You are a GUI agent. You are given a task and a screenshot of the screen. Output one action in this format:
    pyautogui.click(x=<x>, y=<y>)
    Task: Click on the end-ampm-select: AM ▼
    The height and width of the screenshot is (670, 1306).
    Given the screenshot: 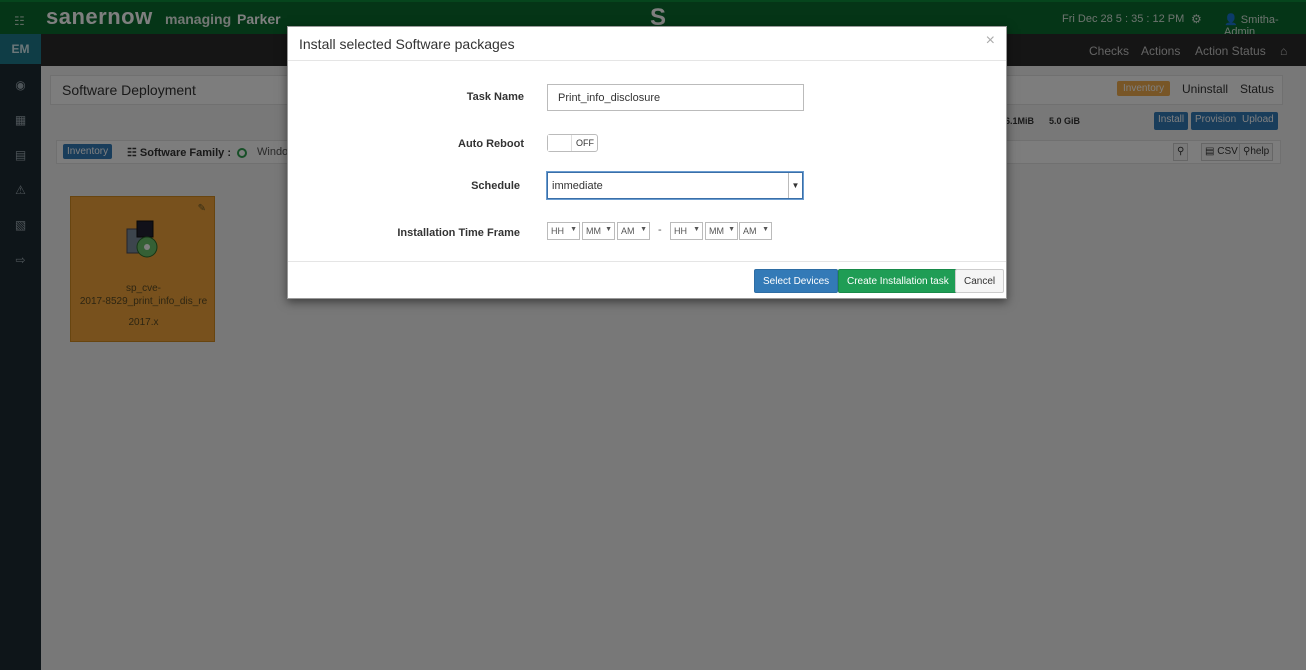 What is the action you would take?
    pyautogui.click(x=755, y=231)
    